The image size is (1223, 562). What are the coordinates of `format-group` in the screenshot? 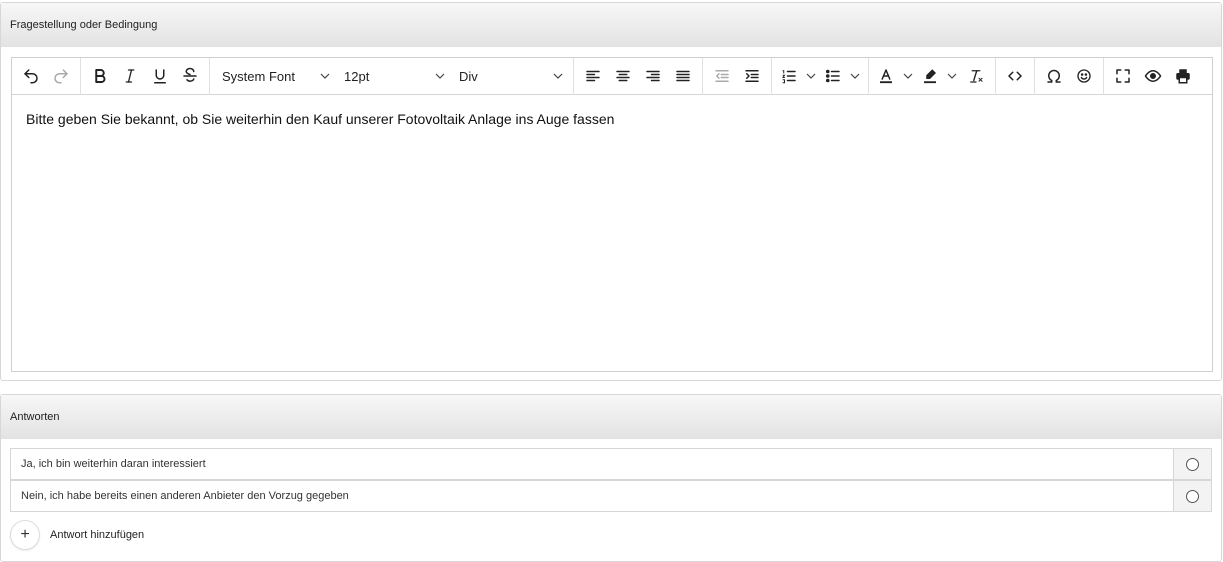 It's located at (145, 76).